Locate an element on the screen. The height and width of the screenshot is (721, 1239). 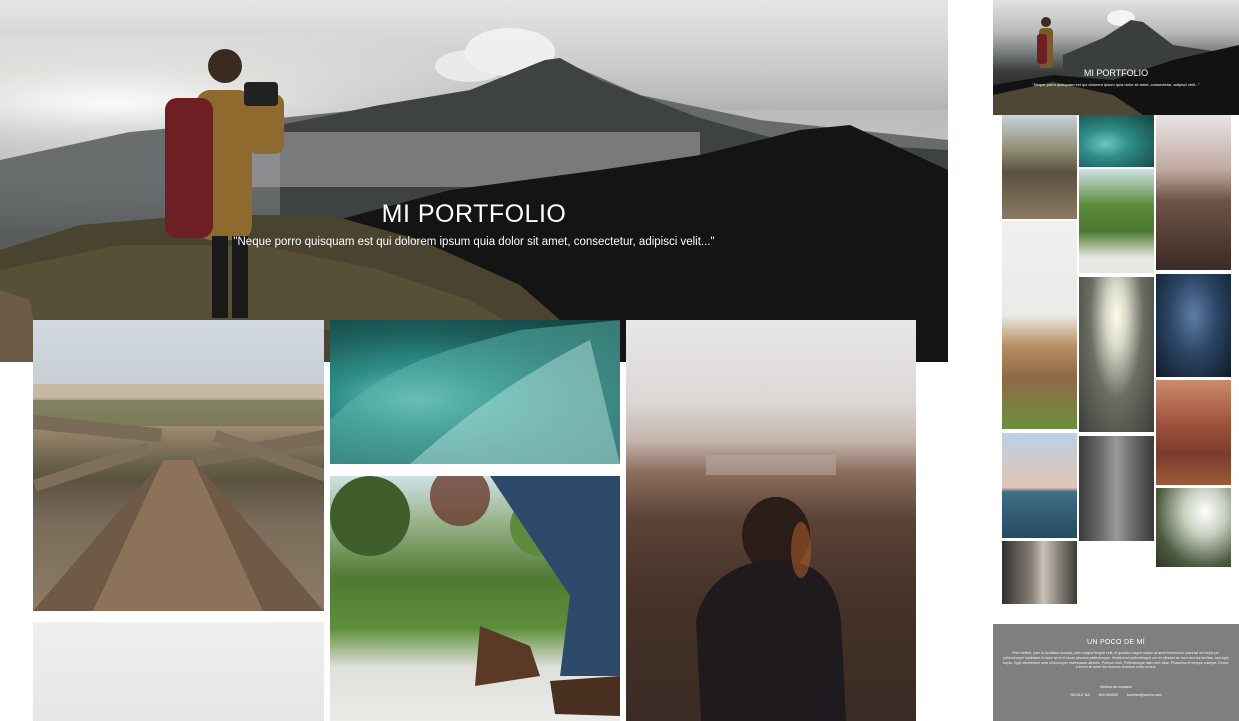
contact-email: tucorreo@correo.com is located at coordinates (1144, 695).